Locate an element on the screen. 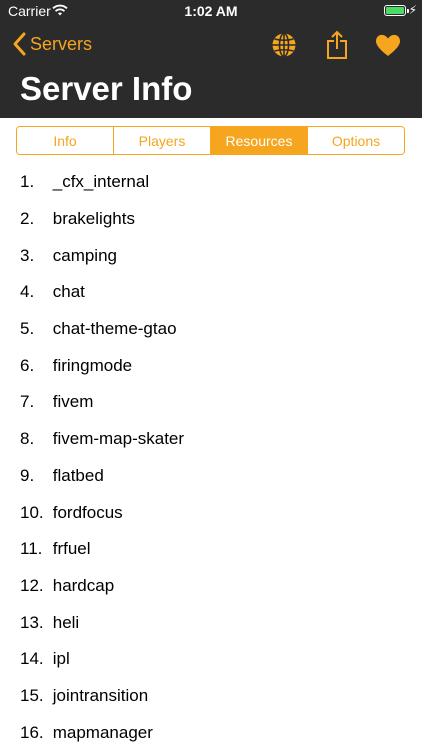 Image resolution: width=422 pixels, height=750 pixels. item-number: 10. is located at coordinates (32, 512).